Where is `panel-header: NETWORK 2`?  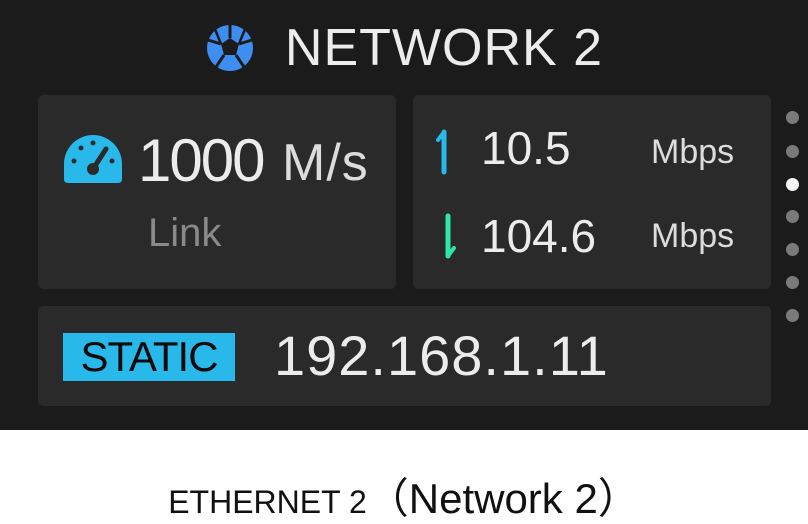 panel-header: NETWORK 2 is located at coordinates (404, 48).